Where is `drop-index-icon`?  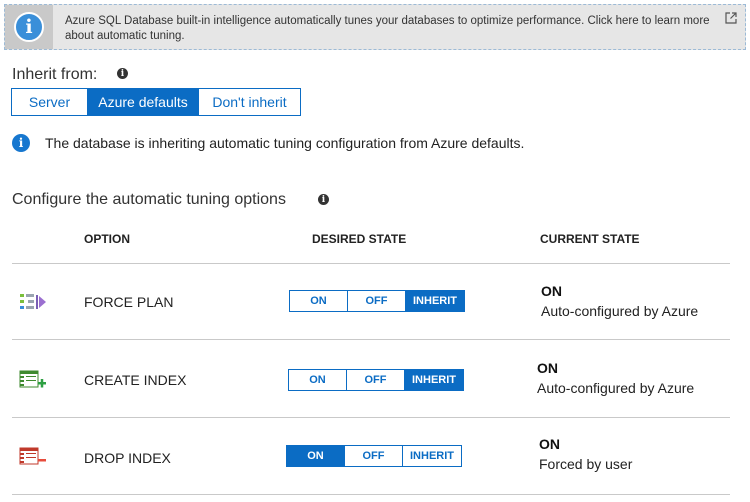 drop-index-icon is located at coordinates (32, 456).